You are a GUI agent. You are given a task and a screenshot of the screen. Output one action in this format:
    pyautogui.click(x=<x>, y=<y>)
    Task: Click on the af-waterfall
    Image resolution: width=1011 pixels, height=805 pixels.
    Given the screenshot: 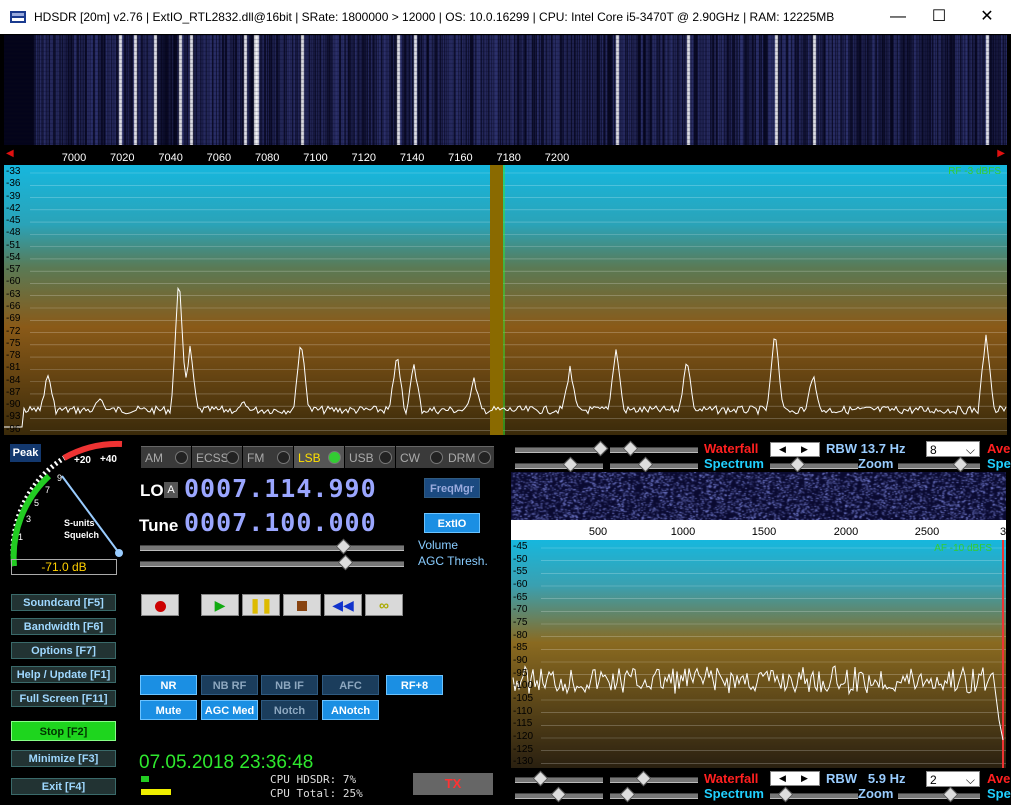 What is the action you would take?
    pyautogui.click(x=758, y=496)
    